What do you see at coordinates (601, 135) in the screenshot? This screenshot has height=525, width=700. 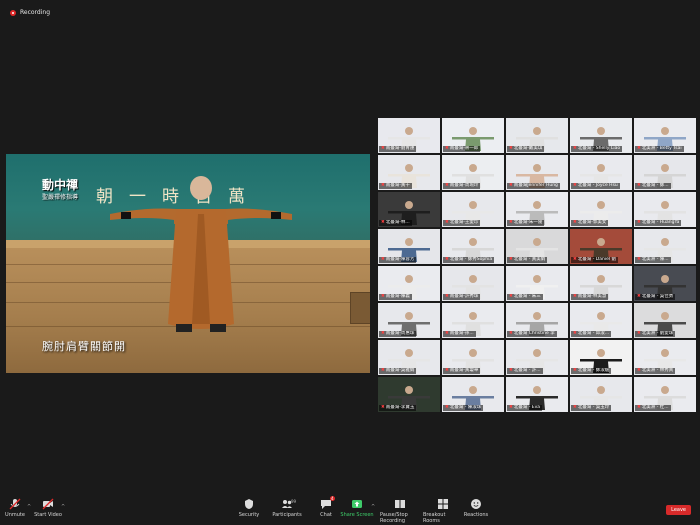 I see `participant-tile: ✖北臺灣 - Shelly Liao` at bounding box center [601, 135].